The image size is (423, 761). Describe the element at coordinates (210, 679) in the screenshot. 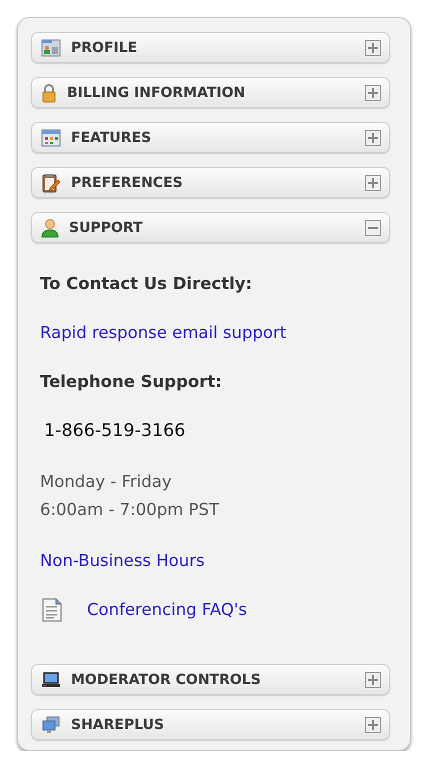

I see `section-header: MODERATOR CONTROLS` at that location.